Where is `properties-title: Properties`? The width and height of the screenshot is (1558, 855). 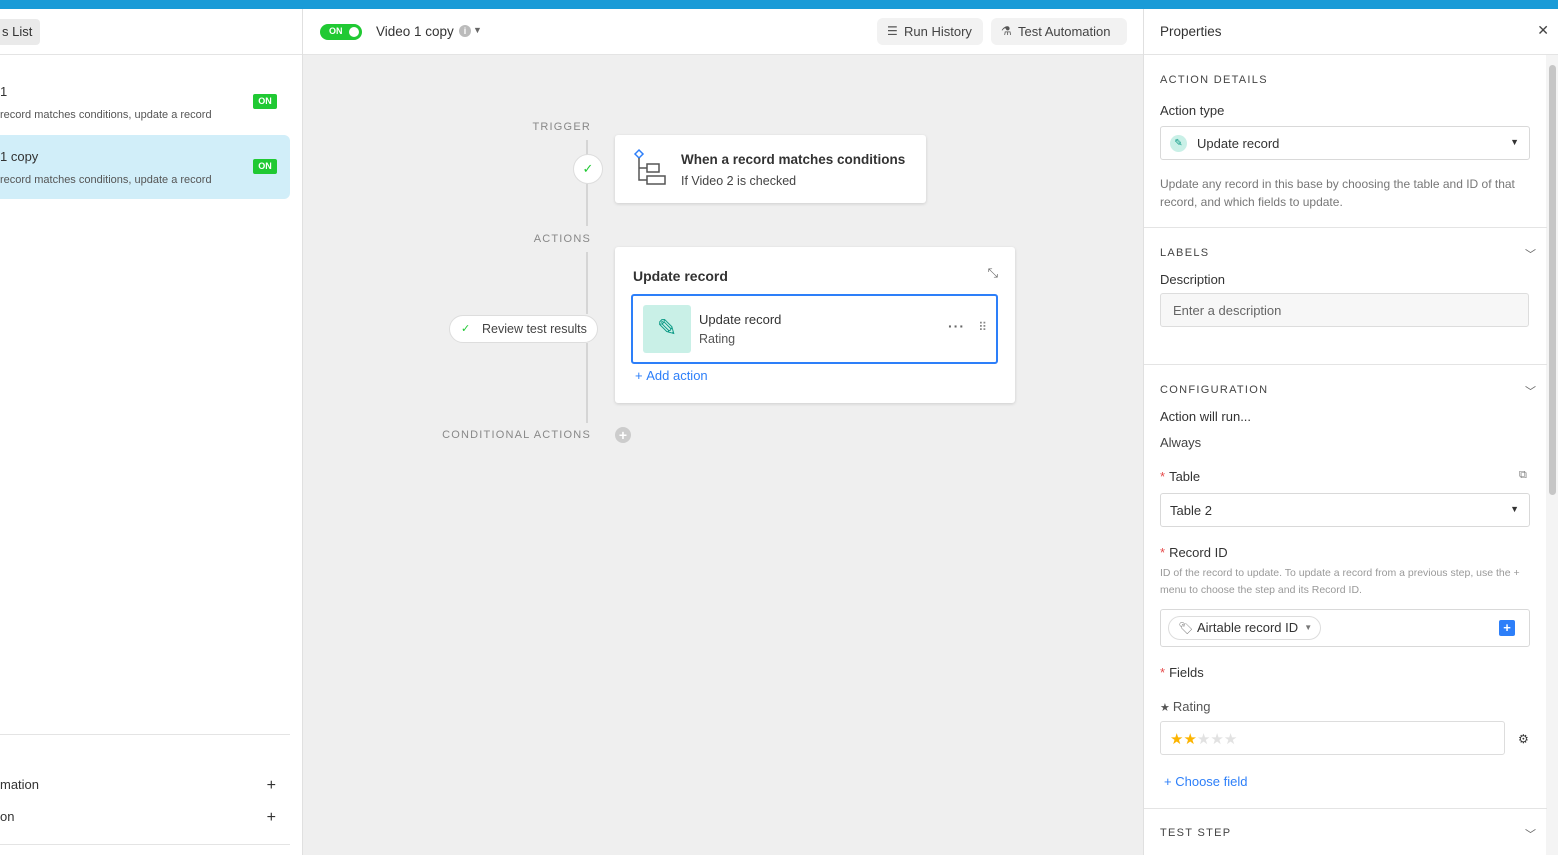 properties-title: Properties is located at coordinates (1191, 31).